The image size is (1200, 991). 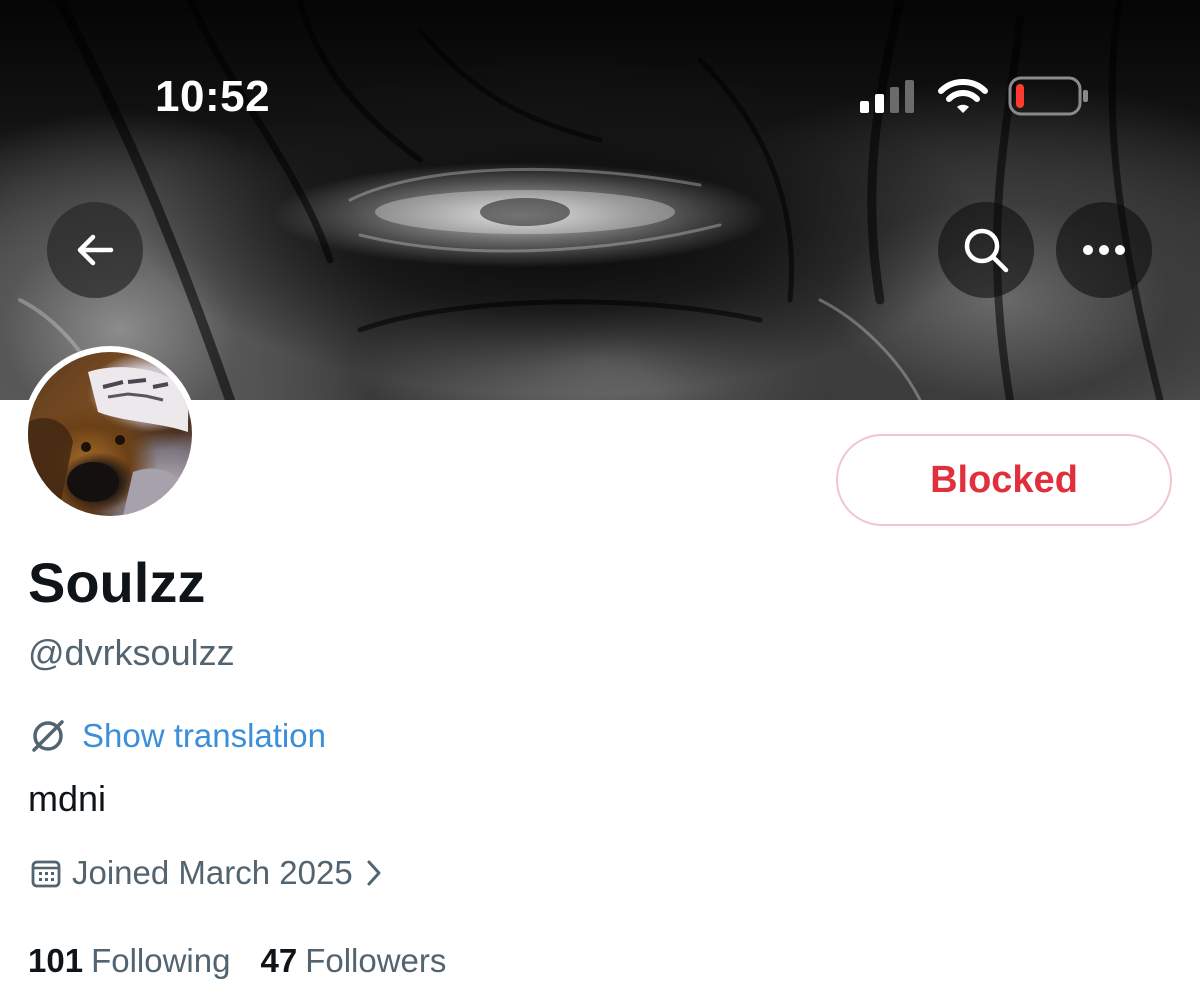 What do you see at coordinates (56, 960) in the screenshot?
I see `following-count: 101` at bounding box center [56, 960].